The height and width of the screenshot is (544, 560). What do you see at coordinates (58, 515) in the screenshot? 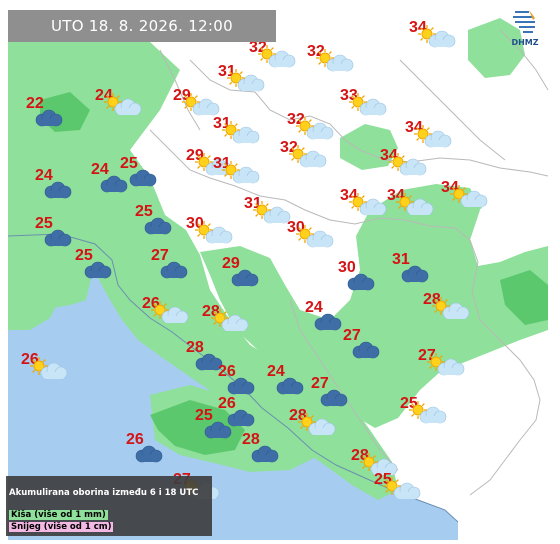
I see `legend-rain: Kiša (više od 1 mm)` at bounding box center [58, 515].